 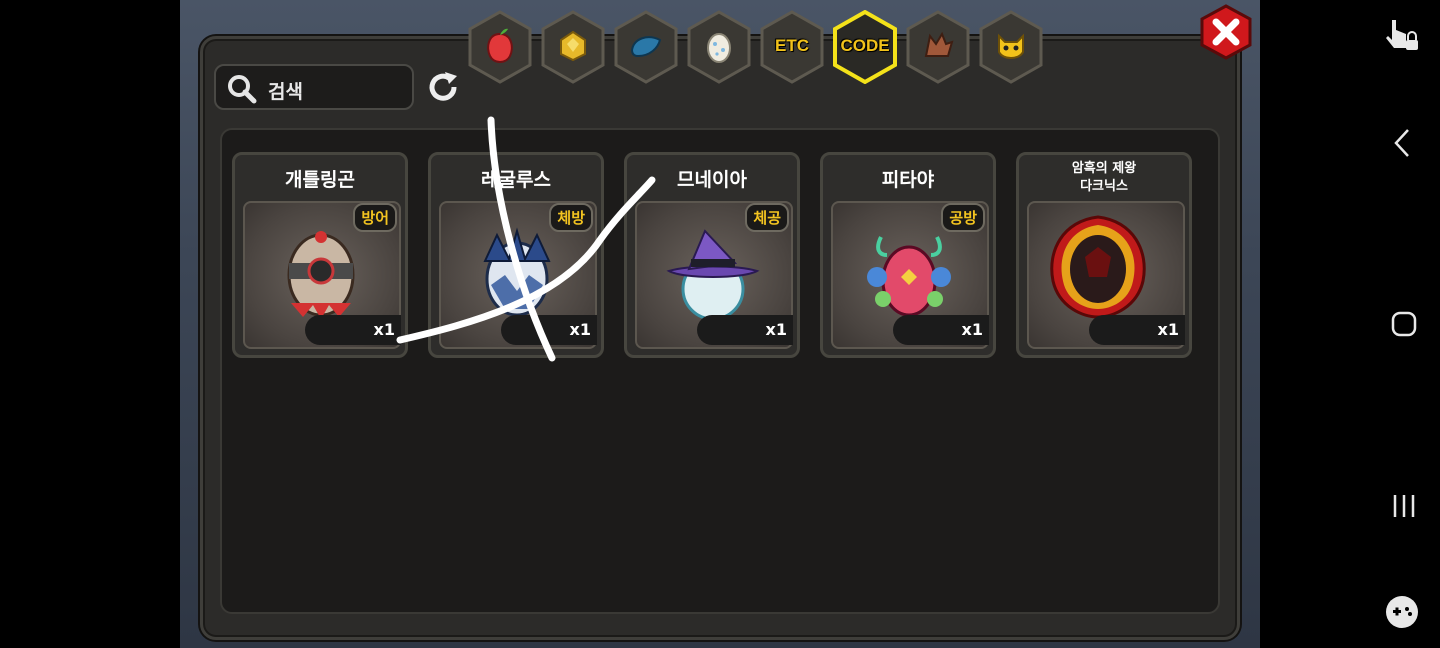 What do you see at coordinates (1404, 324) in the screenshot?
I see `home-icon` at bounding box center [1404, 324].